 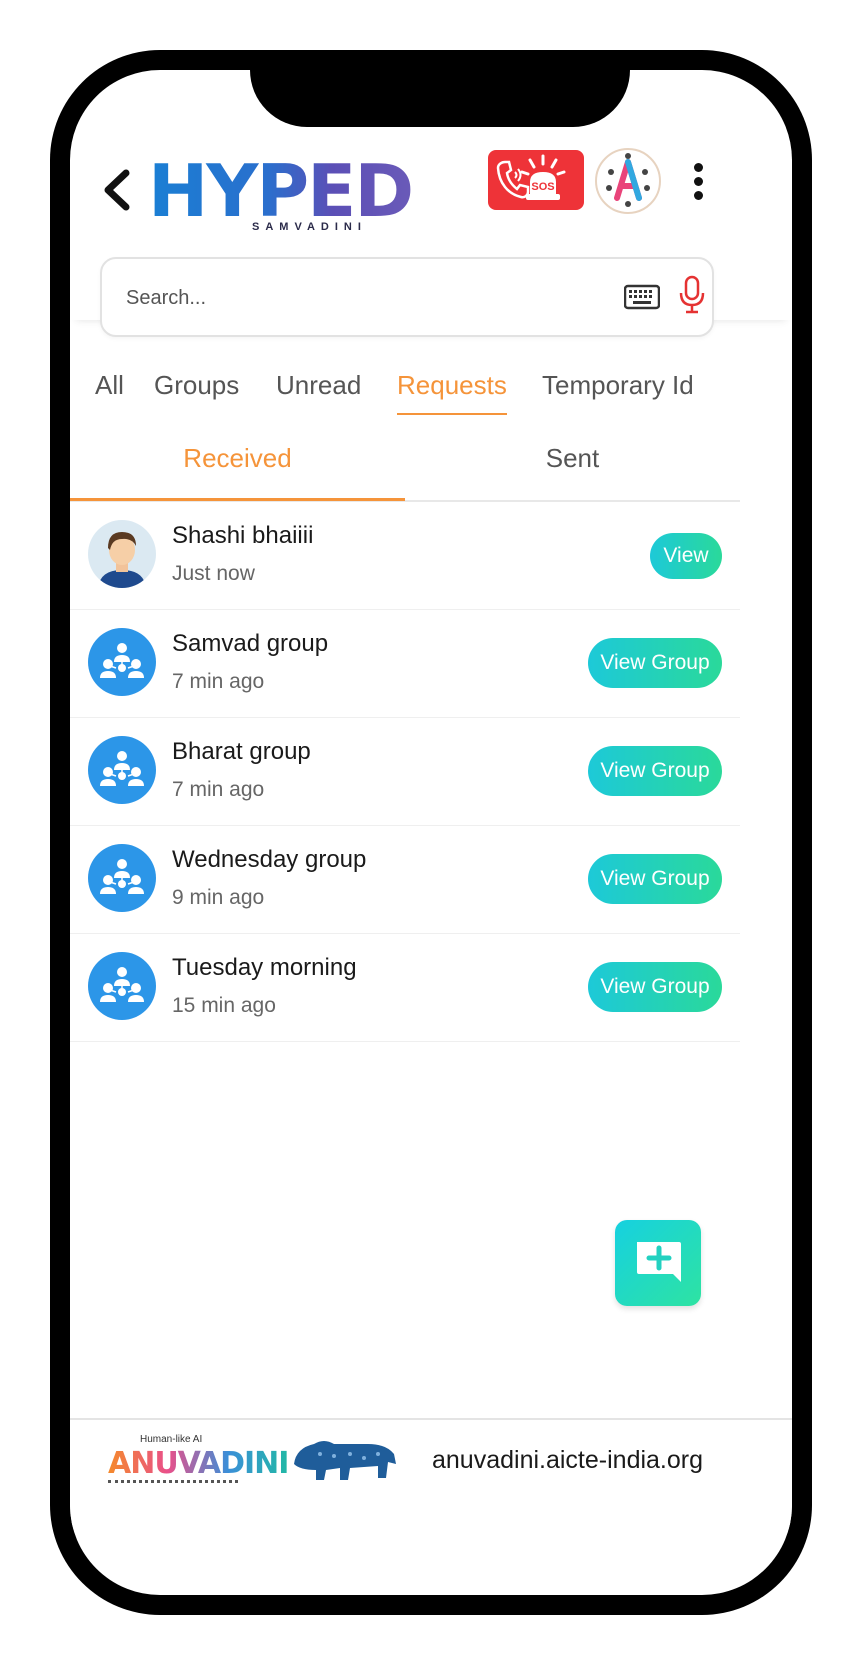 I want to click on lion-icon, so click(x=345, y=1460).